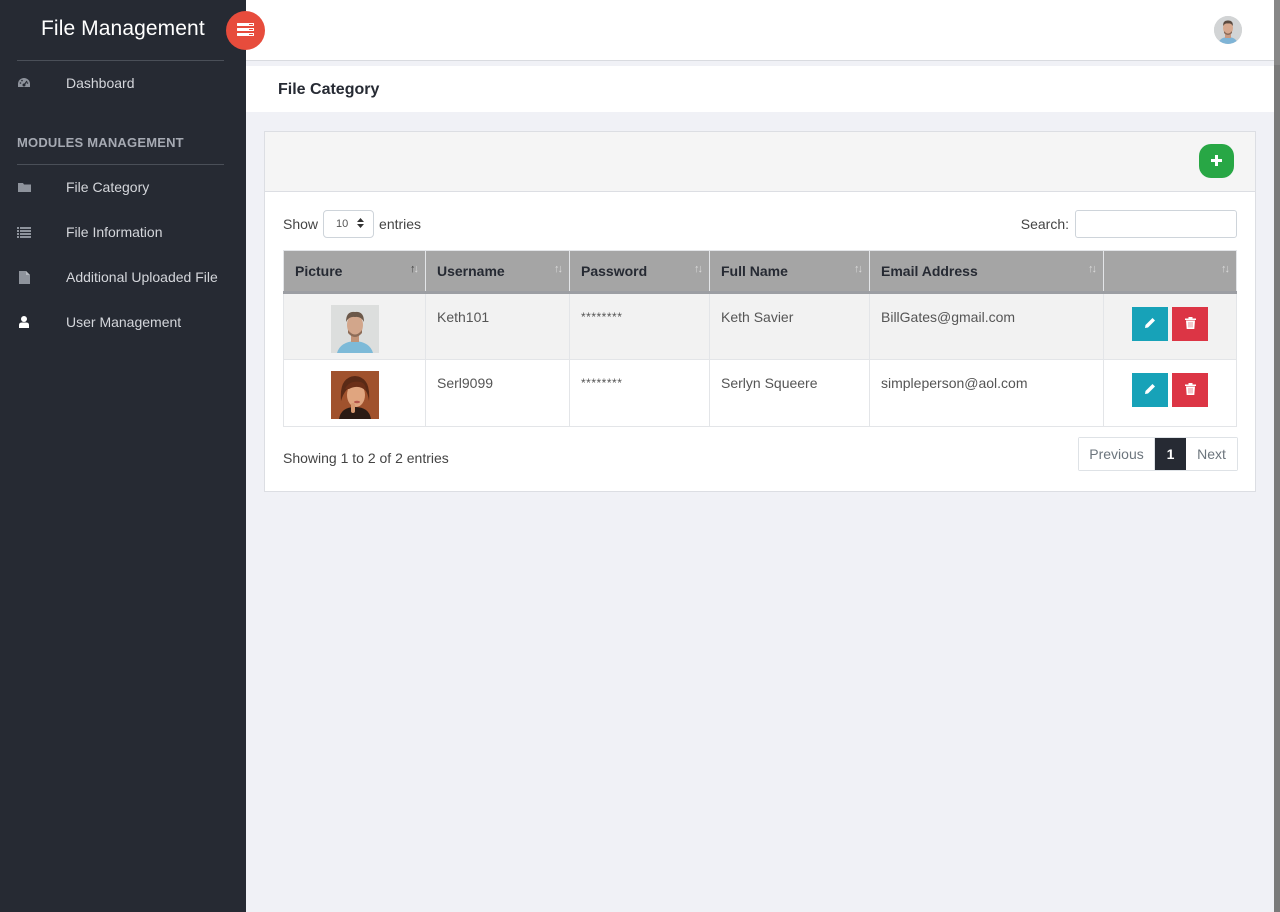  I want to click on plus-icon, so click(1216, 161).